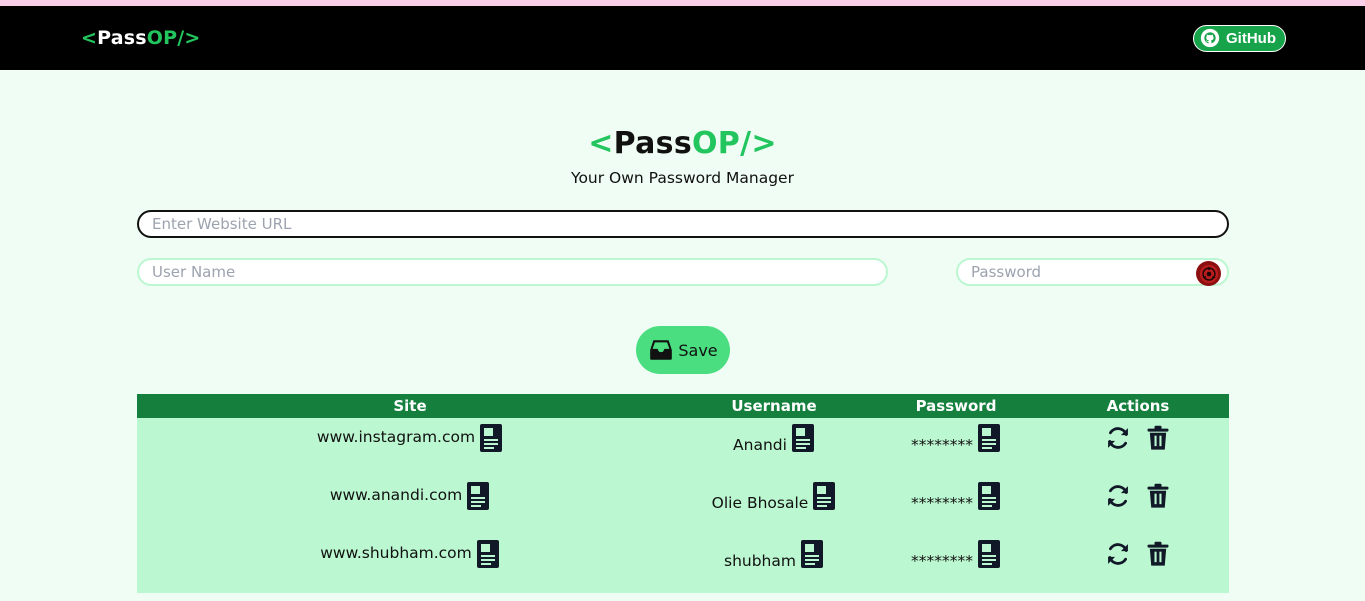  Describe the element at coordinates (682, 38) in the screenshot. I see `navbar: <PassOP/> GitHub` at that location.